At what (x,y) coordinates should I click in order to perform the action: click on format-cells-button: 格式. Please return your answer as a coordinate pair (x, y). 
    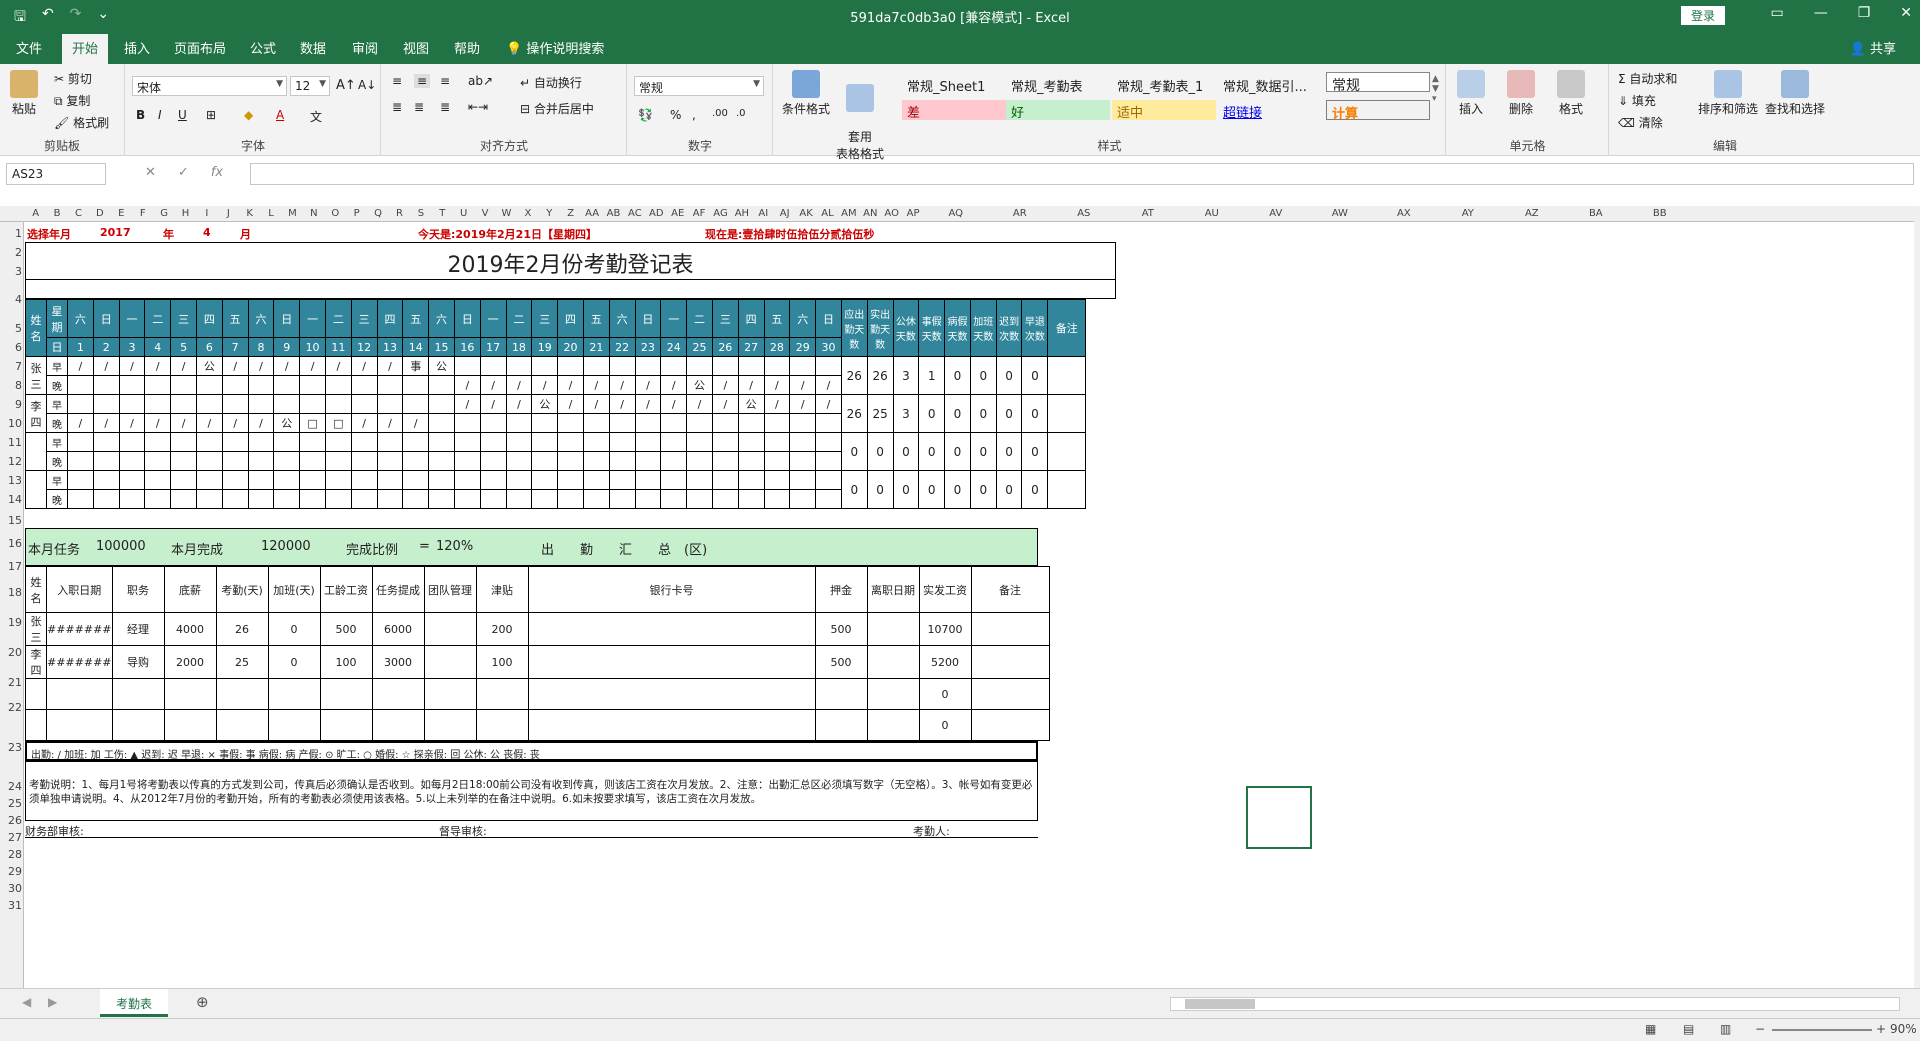
    Looking at the image, I should click on (1571, 93).